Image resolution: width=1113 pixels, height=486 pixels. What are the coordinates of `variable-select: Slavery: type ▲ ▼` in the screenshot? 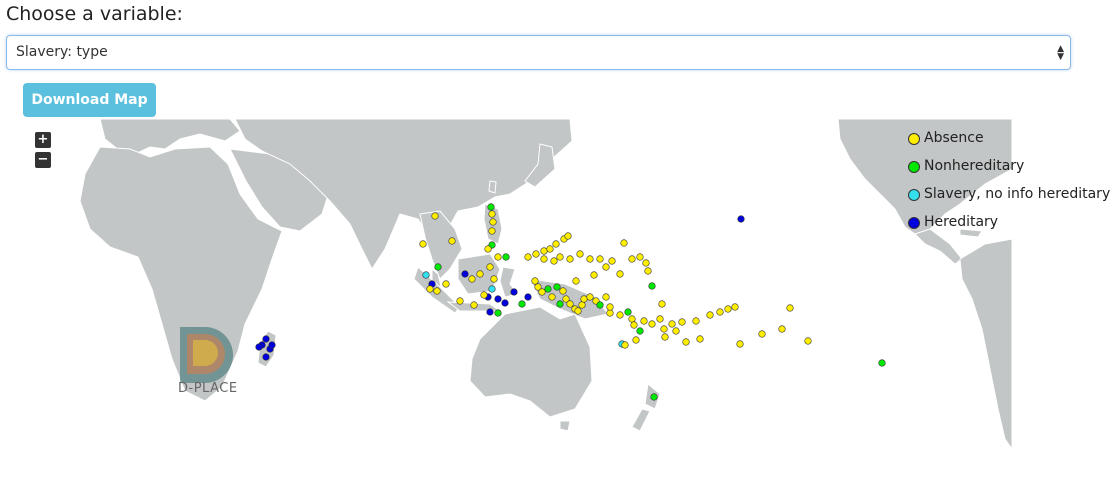 It's located at (538, 52).